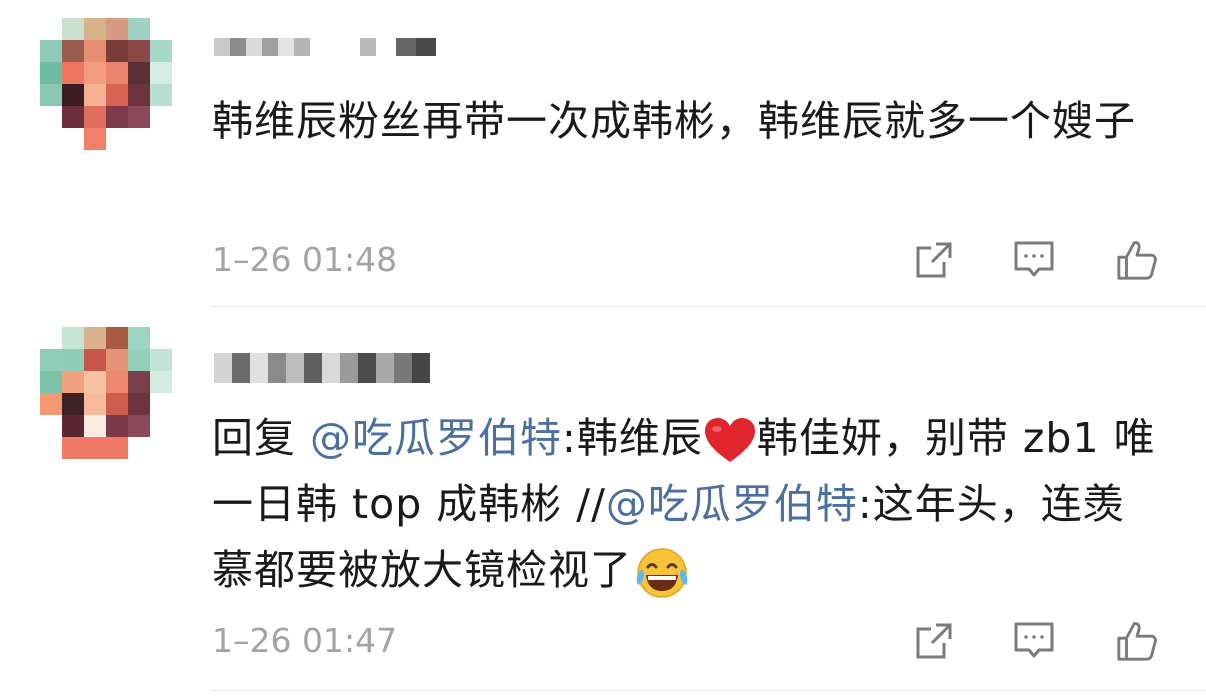  I want to click on divider, so click(708, 690).